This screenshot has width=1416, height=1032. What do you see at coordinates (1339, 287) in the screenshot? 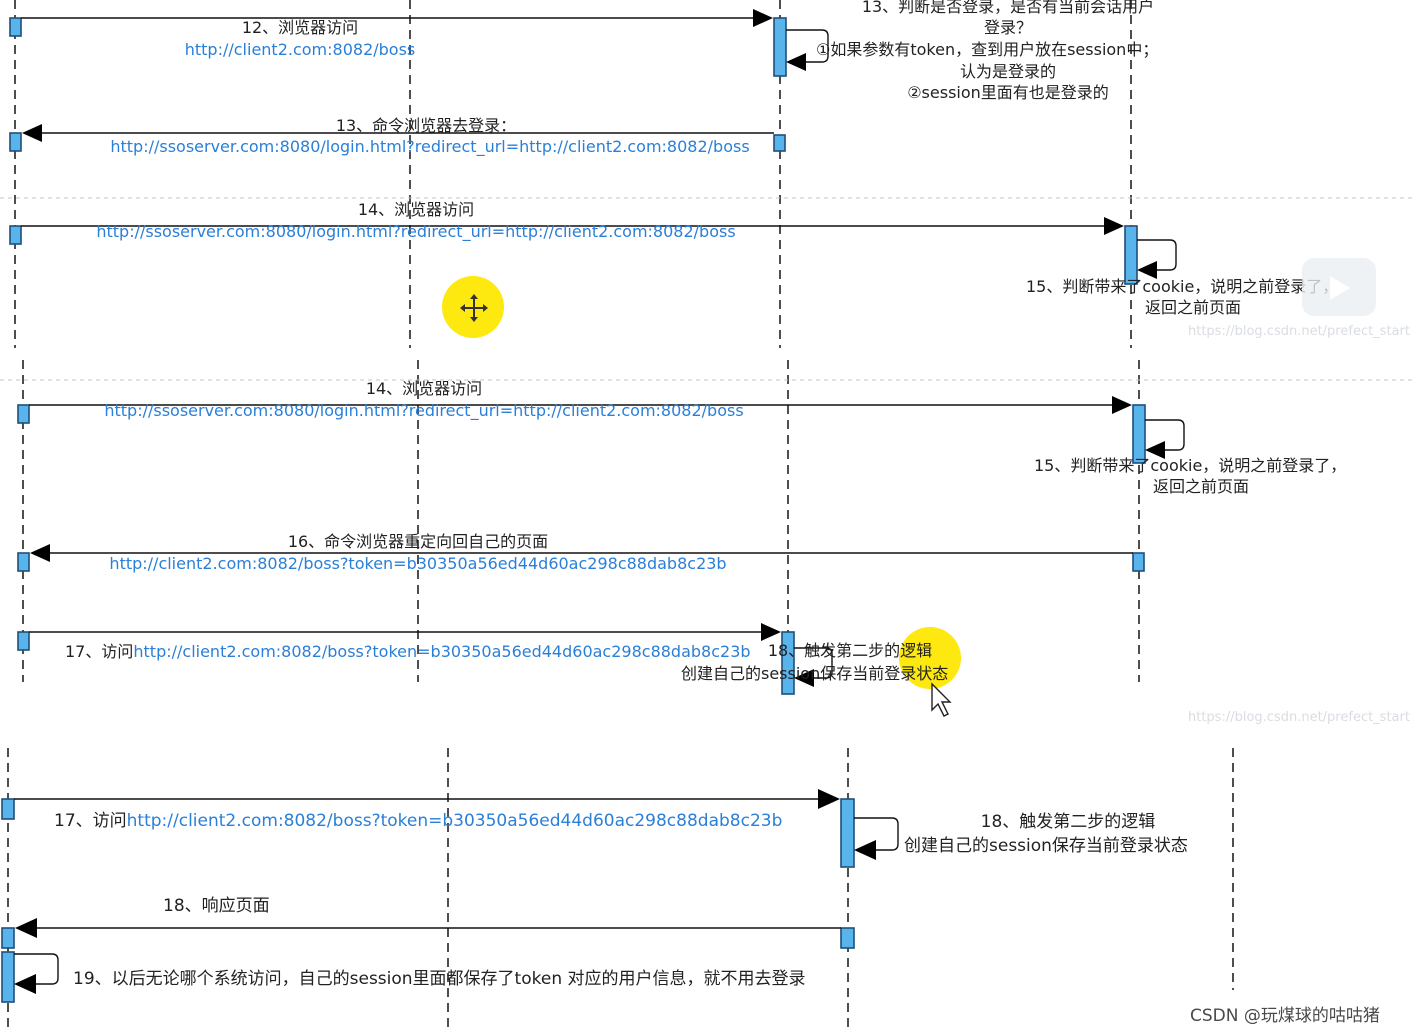
I see `play-icon` at bounding box center [1339, 287].